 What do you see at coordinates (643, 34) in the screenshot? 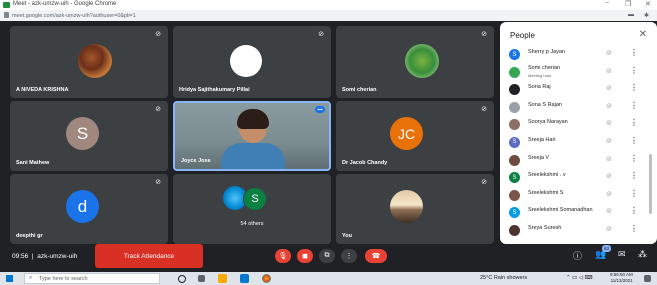
I see `close-panel-button: ✕` at bounding box center [643, 34].